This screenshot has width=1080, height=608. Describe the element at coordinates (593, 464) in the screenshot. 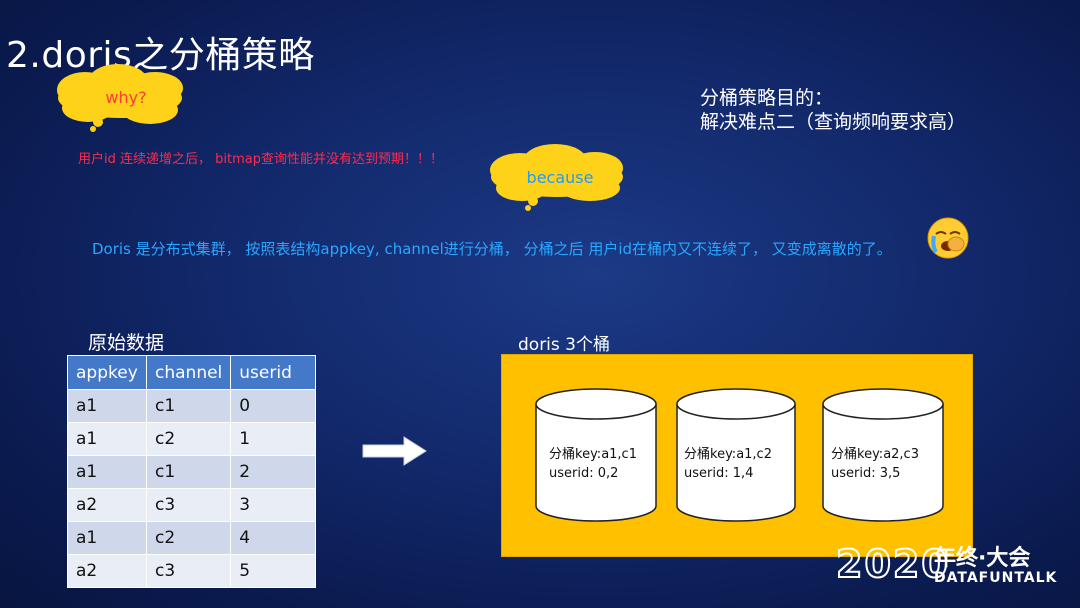

I see `bucket-1-text: 分桶key:a1,c1 userid: 0,2` at that location.